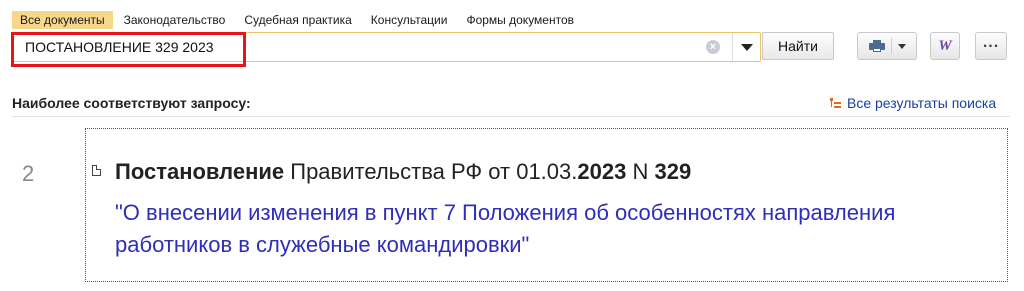 This screenshot has height=291, width=1024. What do you see at coordinates (28, 173) in the screenshot?
I see `result-number: 2` at bounding box center [28, 173].